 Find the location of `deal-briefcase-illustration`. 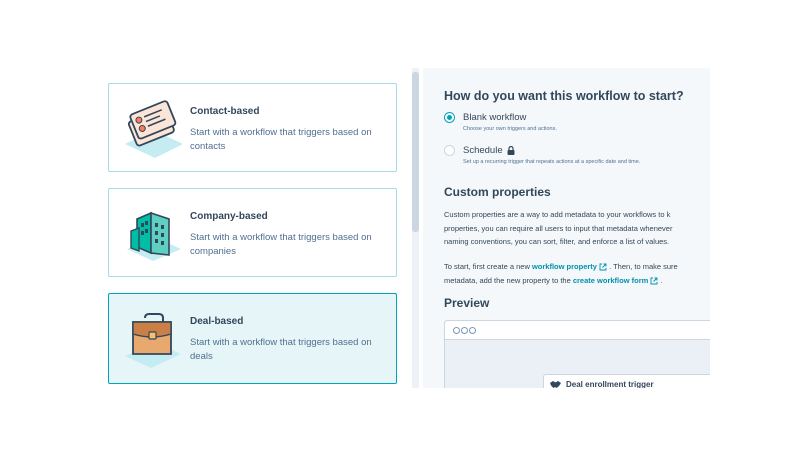

deal-briefcase-illustration is located at coordinates (153, 340).